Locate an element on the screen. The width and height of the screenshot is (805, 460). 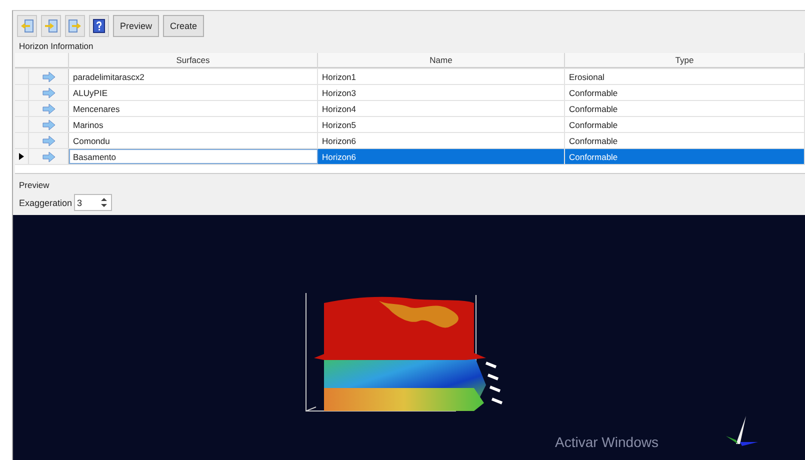
column-header: Type is located at coordinates (685, 60).